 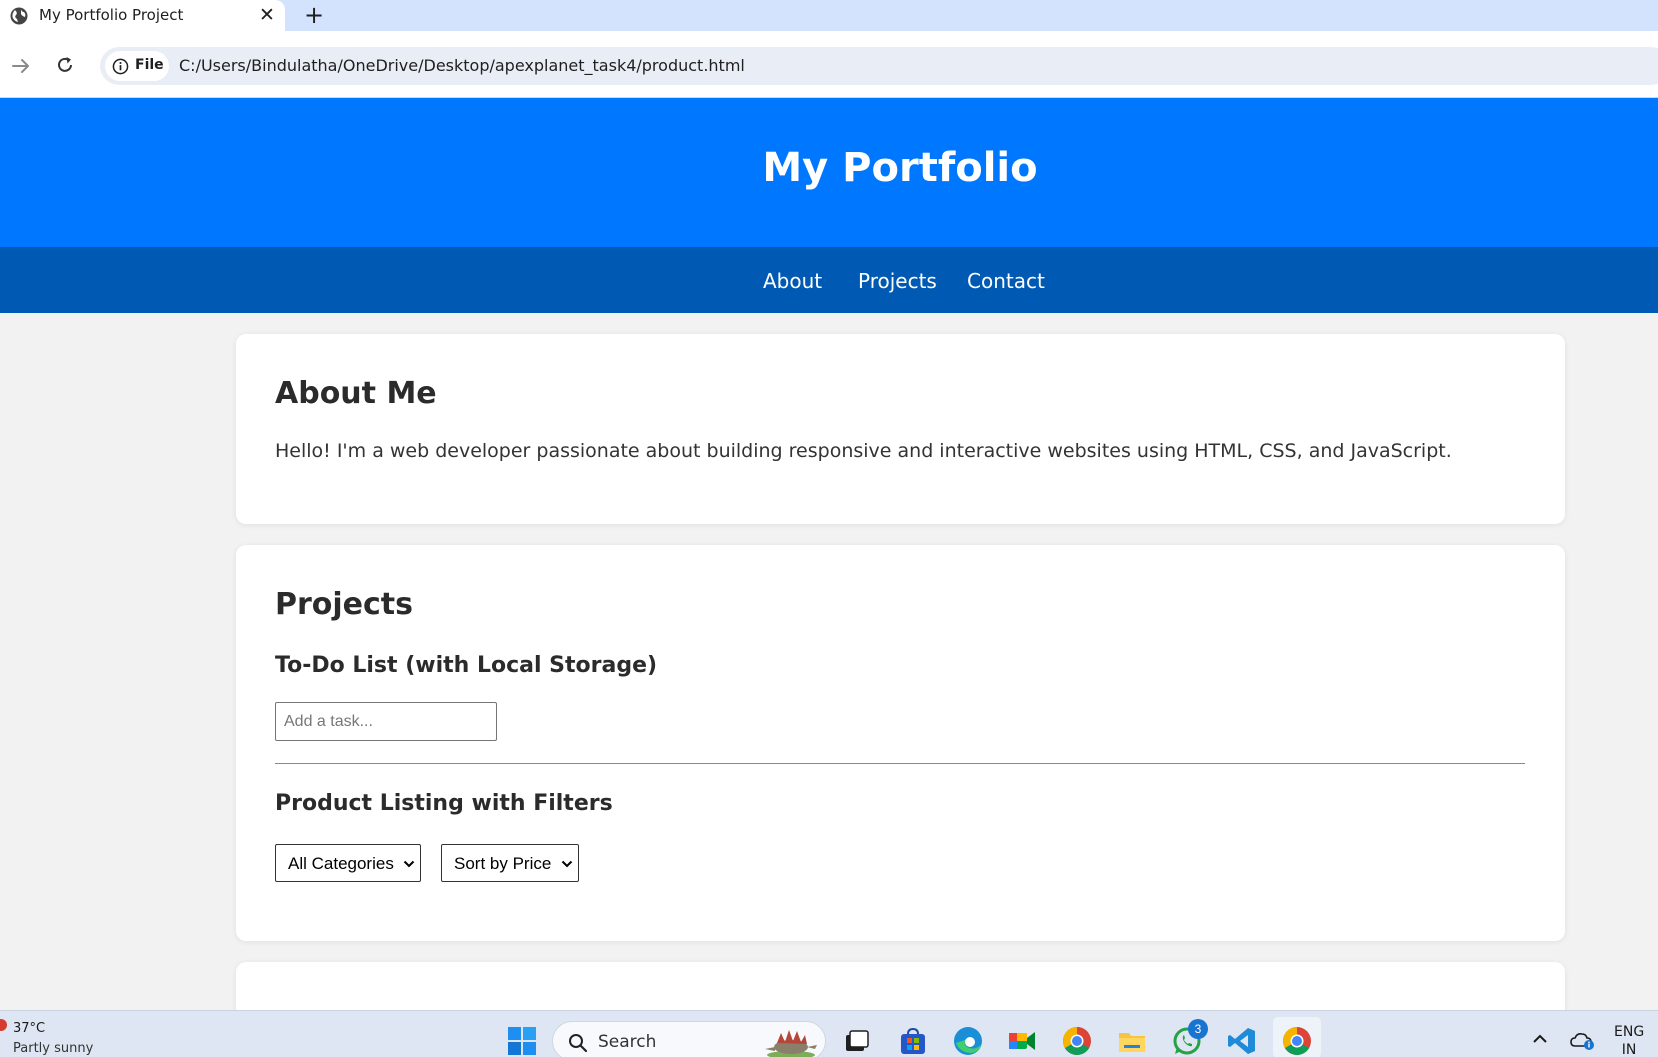 What do you see at coordinates (3, 1025) in the screenshot?
I see `weather-alert-icon` at bounding box center [3, 1025].